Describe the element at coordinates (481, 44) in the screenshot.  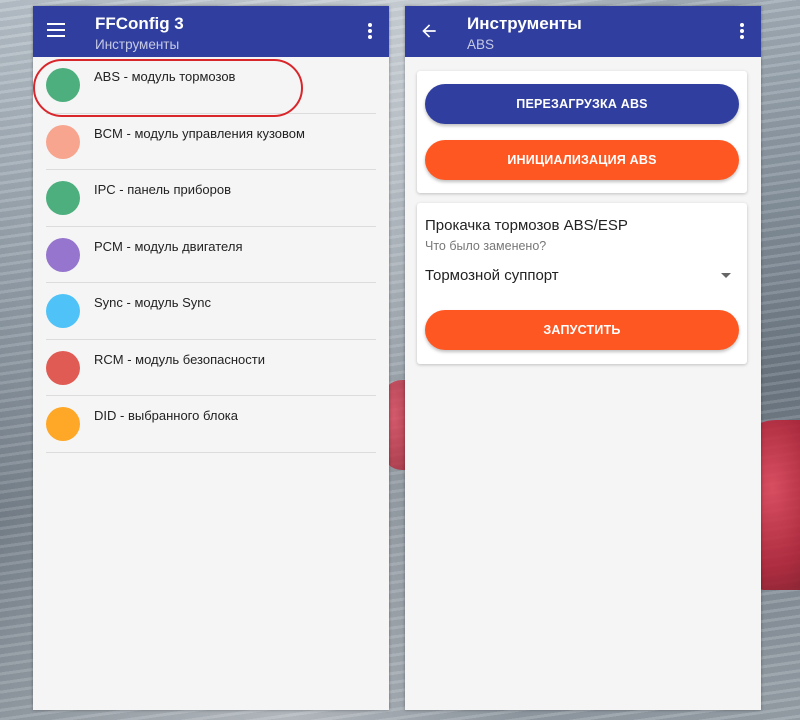
I see `screen-subtitle: ABS` at that location.